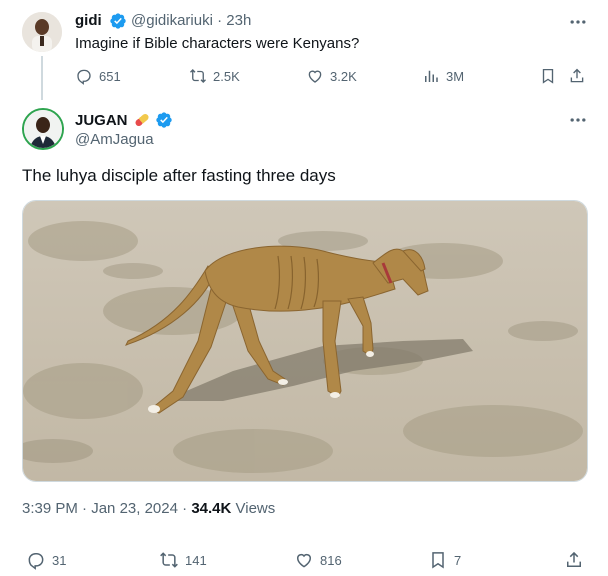 This screenshot has height=576, width=608. I want to click on author-handle: @gidikariuki, so click(172, 20).